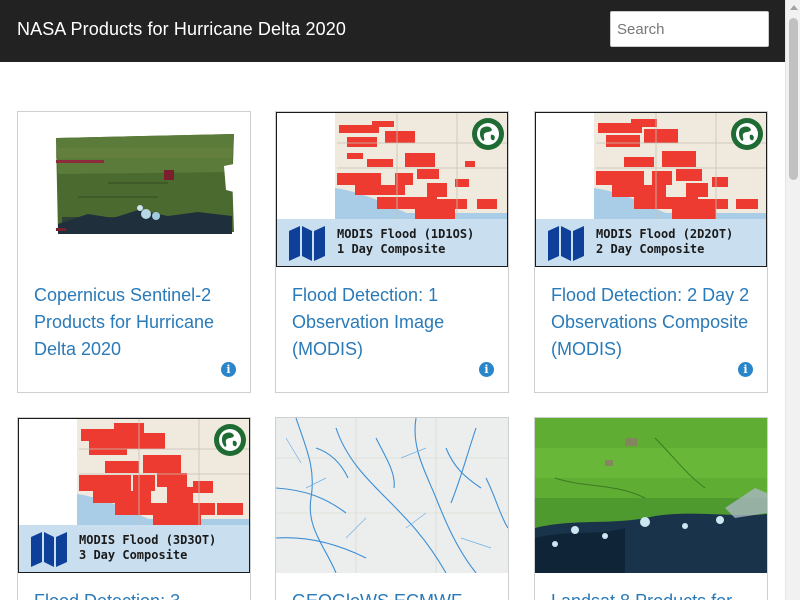  Describe the element at coordinates (792, 300) in the screenshot. I see `page-scrollbar` at that location.